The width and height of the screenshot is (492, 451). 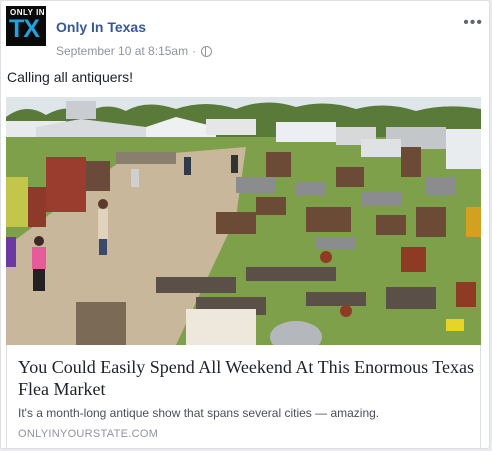 I want to click on ellipsis-icon: •••, so click(x=473, y=23).